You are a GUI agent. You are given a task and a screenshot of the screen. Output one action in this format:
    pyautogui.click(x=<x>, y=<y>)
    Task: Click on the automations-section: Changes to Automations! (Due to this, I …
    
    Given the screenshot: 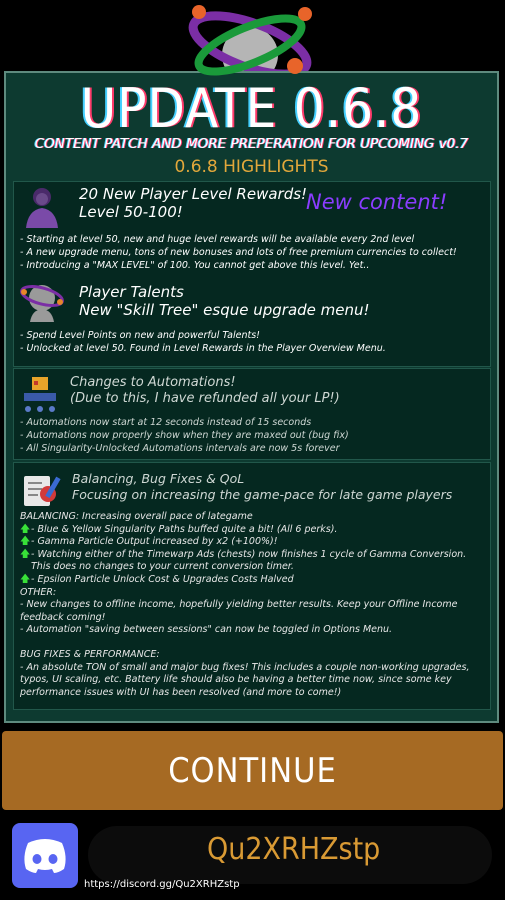 What is the action you would take?
    pyautogui.click(x=252, y=414)
    